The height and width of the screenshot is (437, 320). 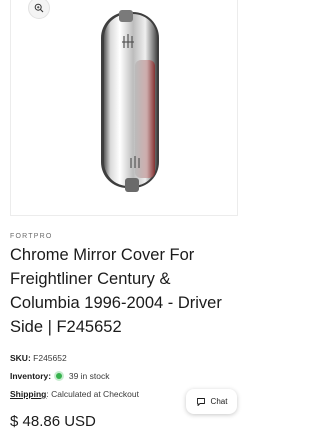 I want to click on in-stock-indicator-icon, so click(x=59, y=375).